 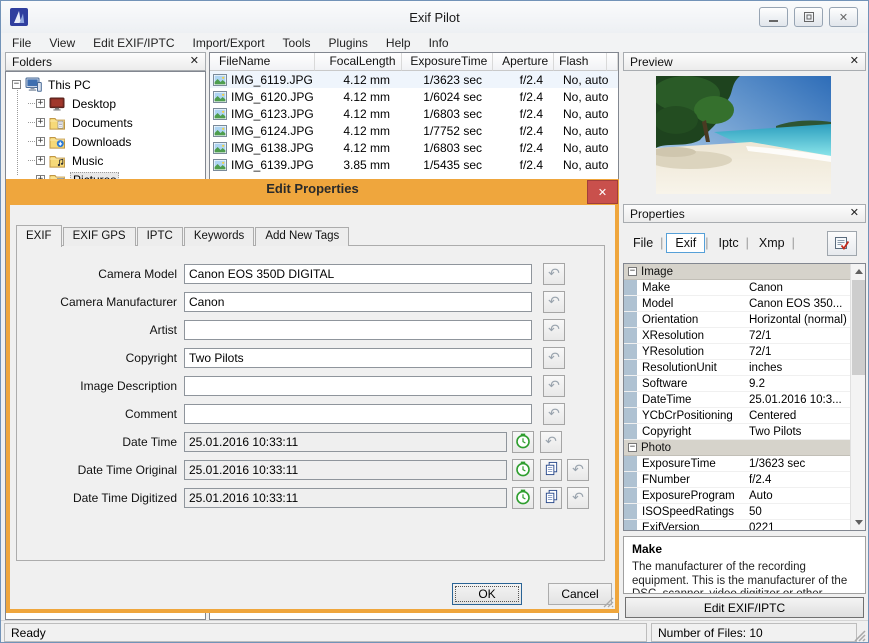 What do you see at coordinates (602, 192) in the screenshot?
I see `dialog-close-button: ✕` at bounding box center [602, 192].